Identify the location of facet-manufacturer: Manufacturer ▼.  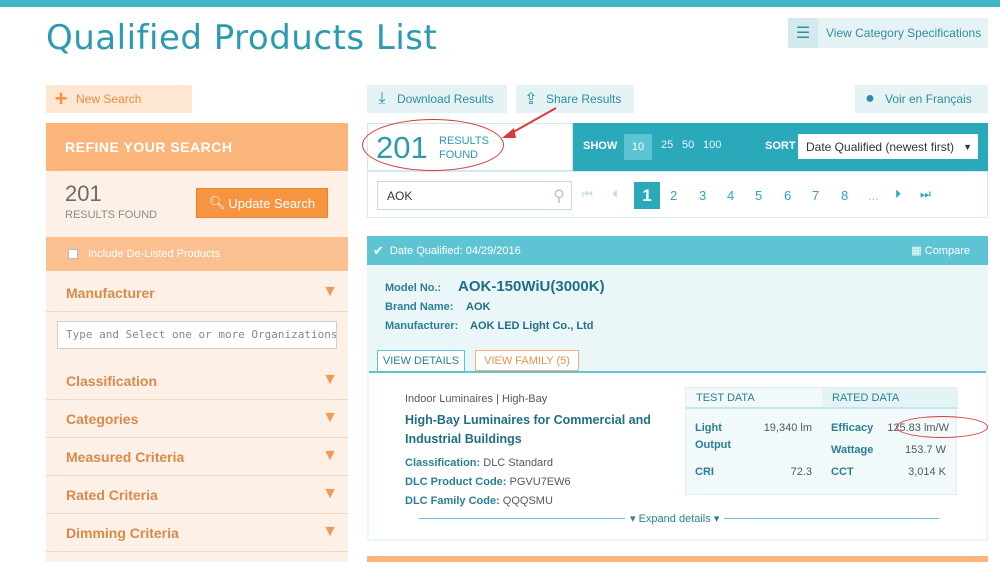
(197, 293).